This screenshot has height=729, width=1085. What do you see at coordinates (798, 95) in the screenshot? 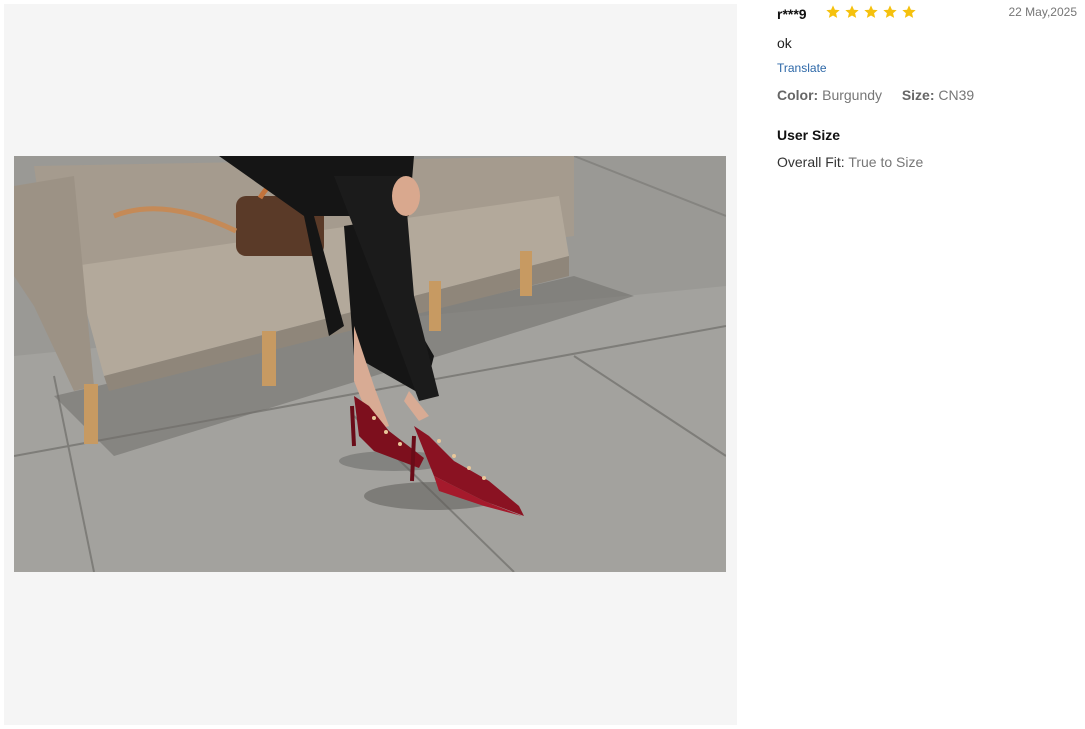
I see `color-label: Color:` at bounding box center [798, 95].